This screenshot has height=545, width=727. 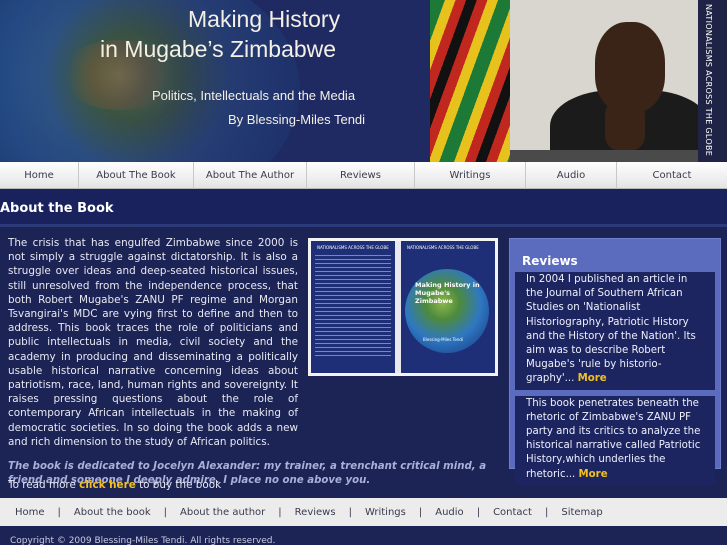 What do you see at coordinates (470, 175) in the screenshot?
I see `nav-writings: Writings` at bounding box center [470, 175].